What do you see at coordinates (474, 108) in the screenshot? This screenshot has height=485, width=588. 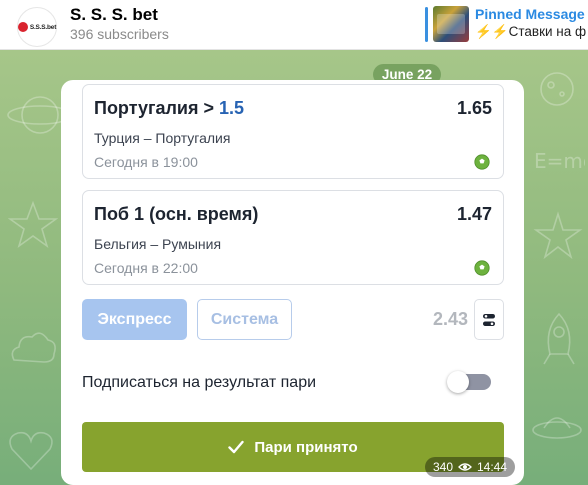 I see `bet-odds: 1.65` at bounding box center [474, 108].